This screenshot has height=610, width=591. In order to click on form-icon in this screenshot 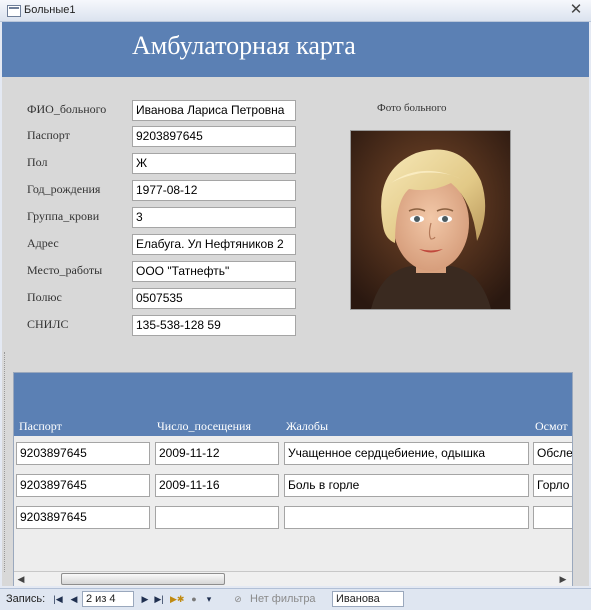, I will do `click(14, 11)`.